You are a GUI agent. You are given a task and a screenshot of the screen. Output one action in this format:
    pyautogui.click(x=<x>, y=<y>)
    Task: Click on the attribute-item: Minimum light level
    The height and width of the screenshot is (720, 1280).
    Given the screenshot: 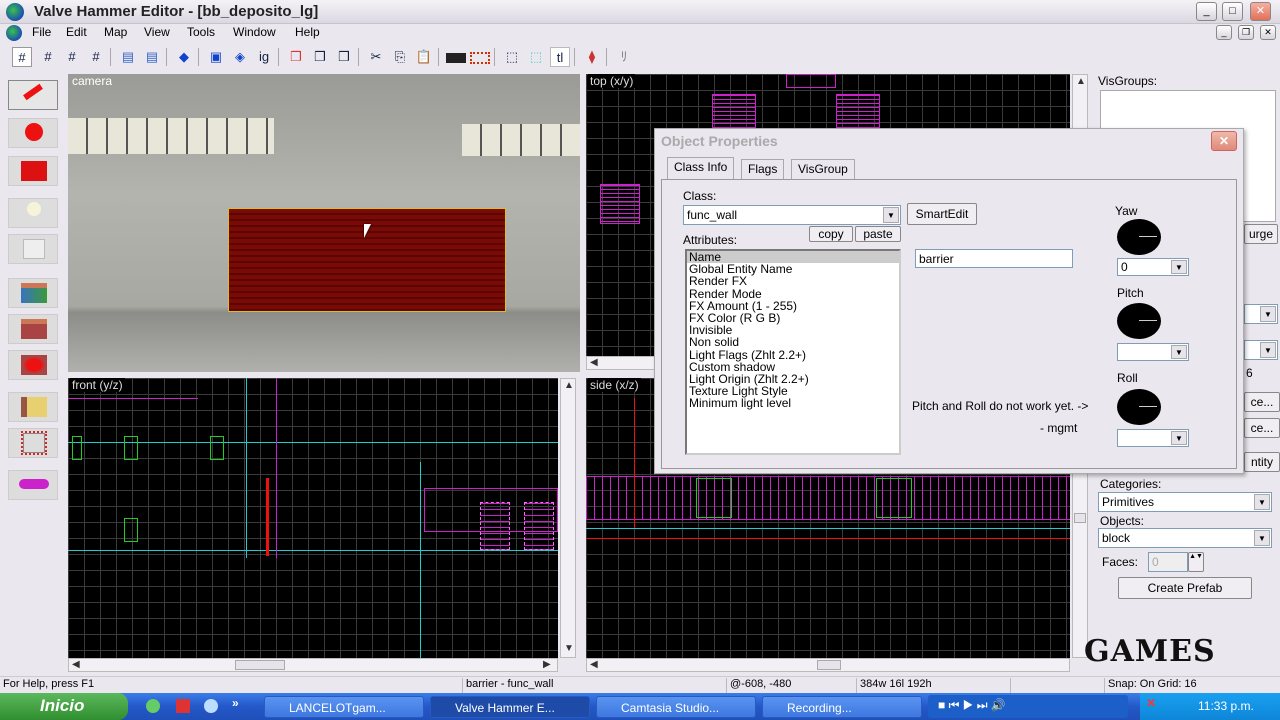 What is the action you would take?
    pyautogui.click(x=793, y=403)
    